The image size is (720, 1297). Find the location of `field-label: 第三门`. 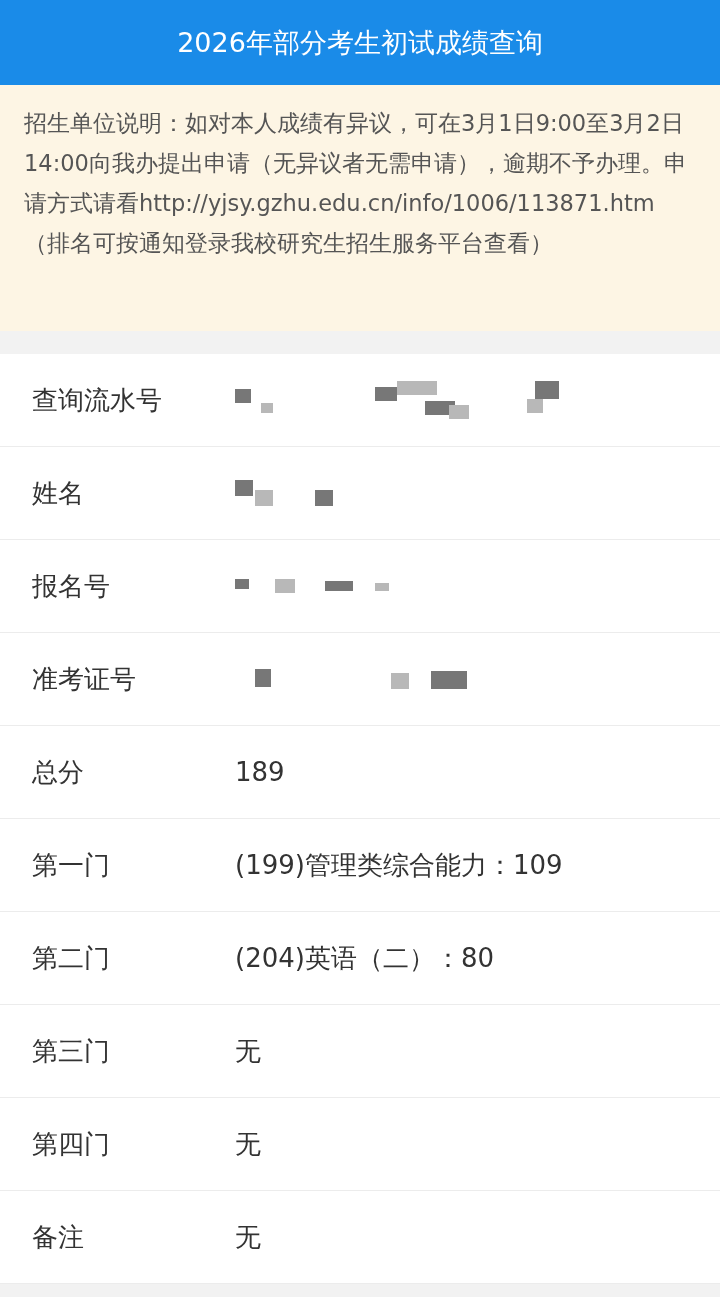

field-label: 第三门 is located at coordinates (71, 1051).